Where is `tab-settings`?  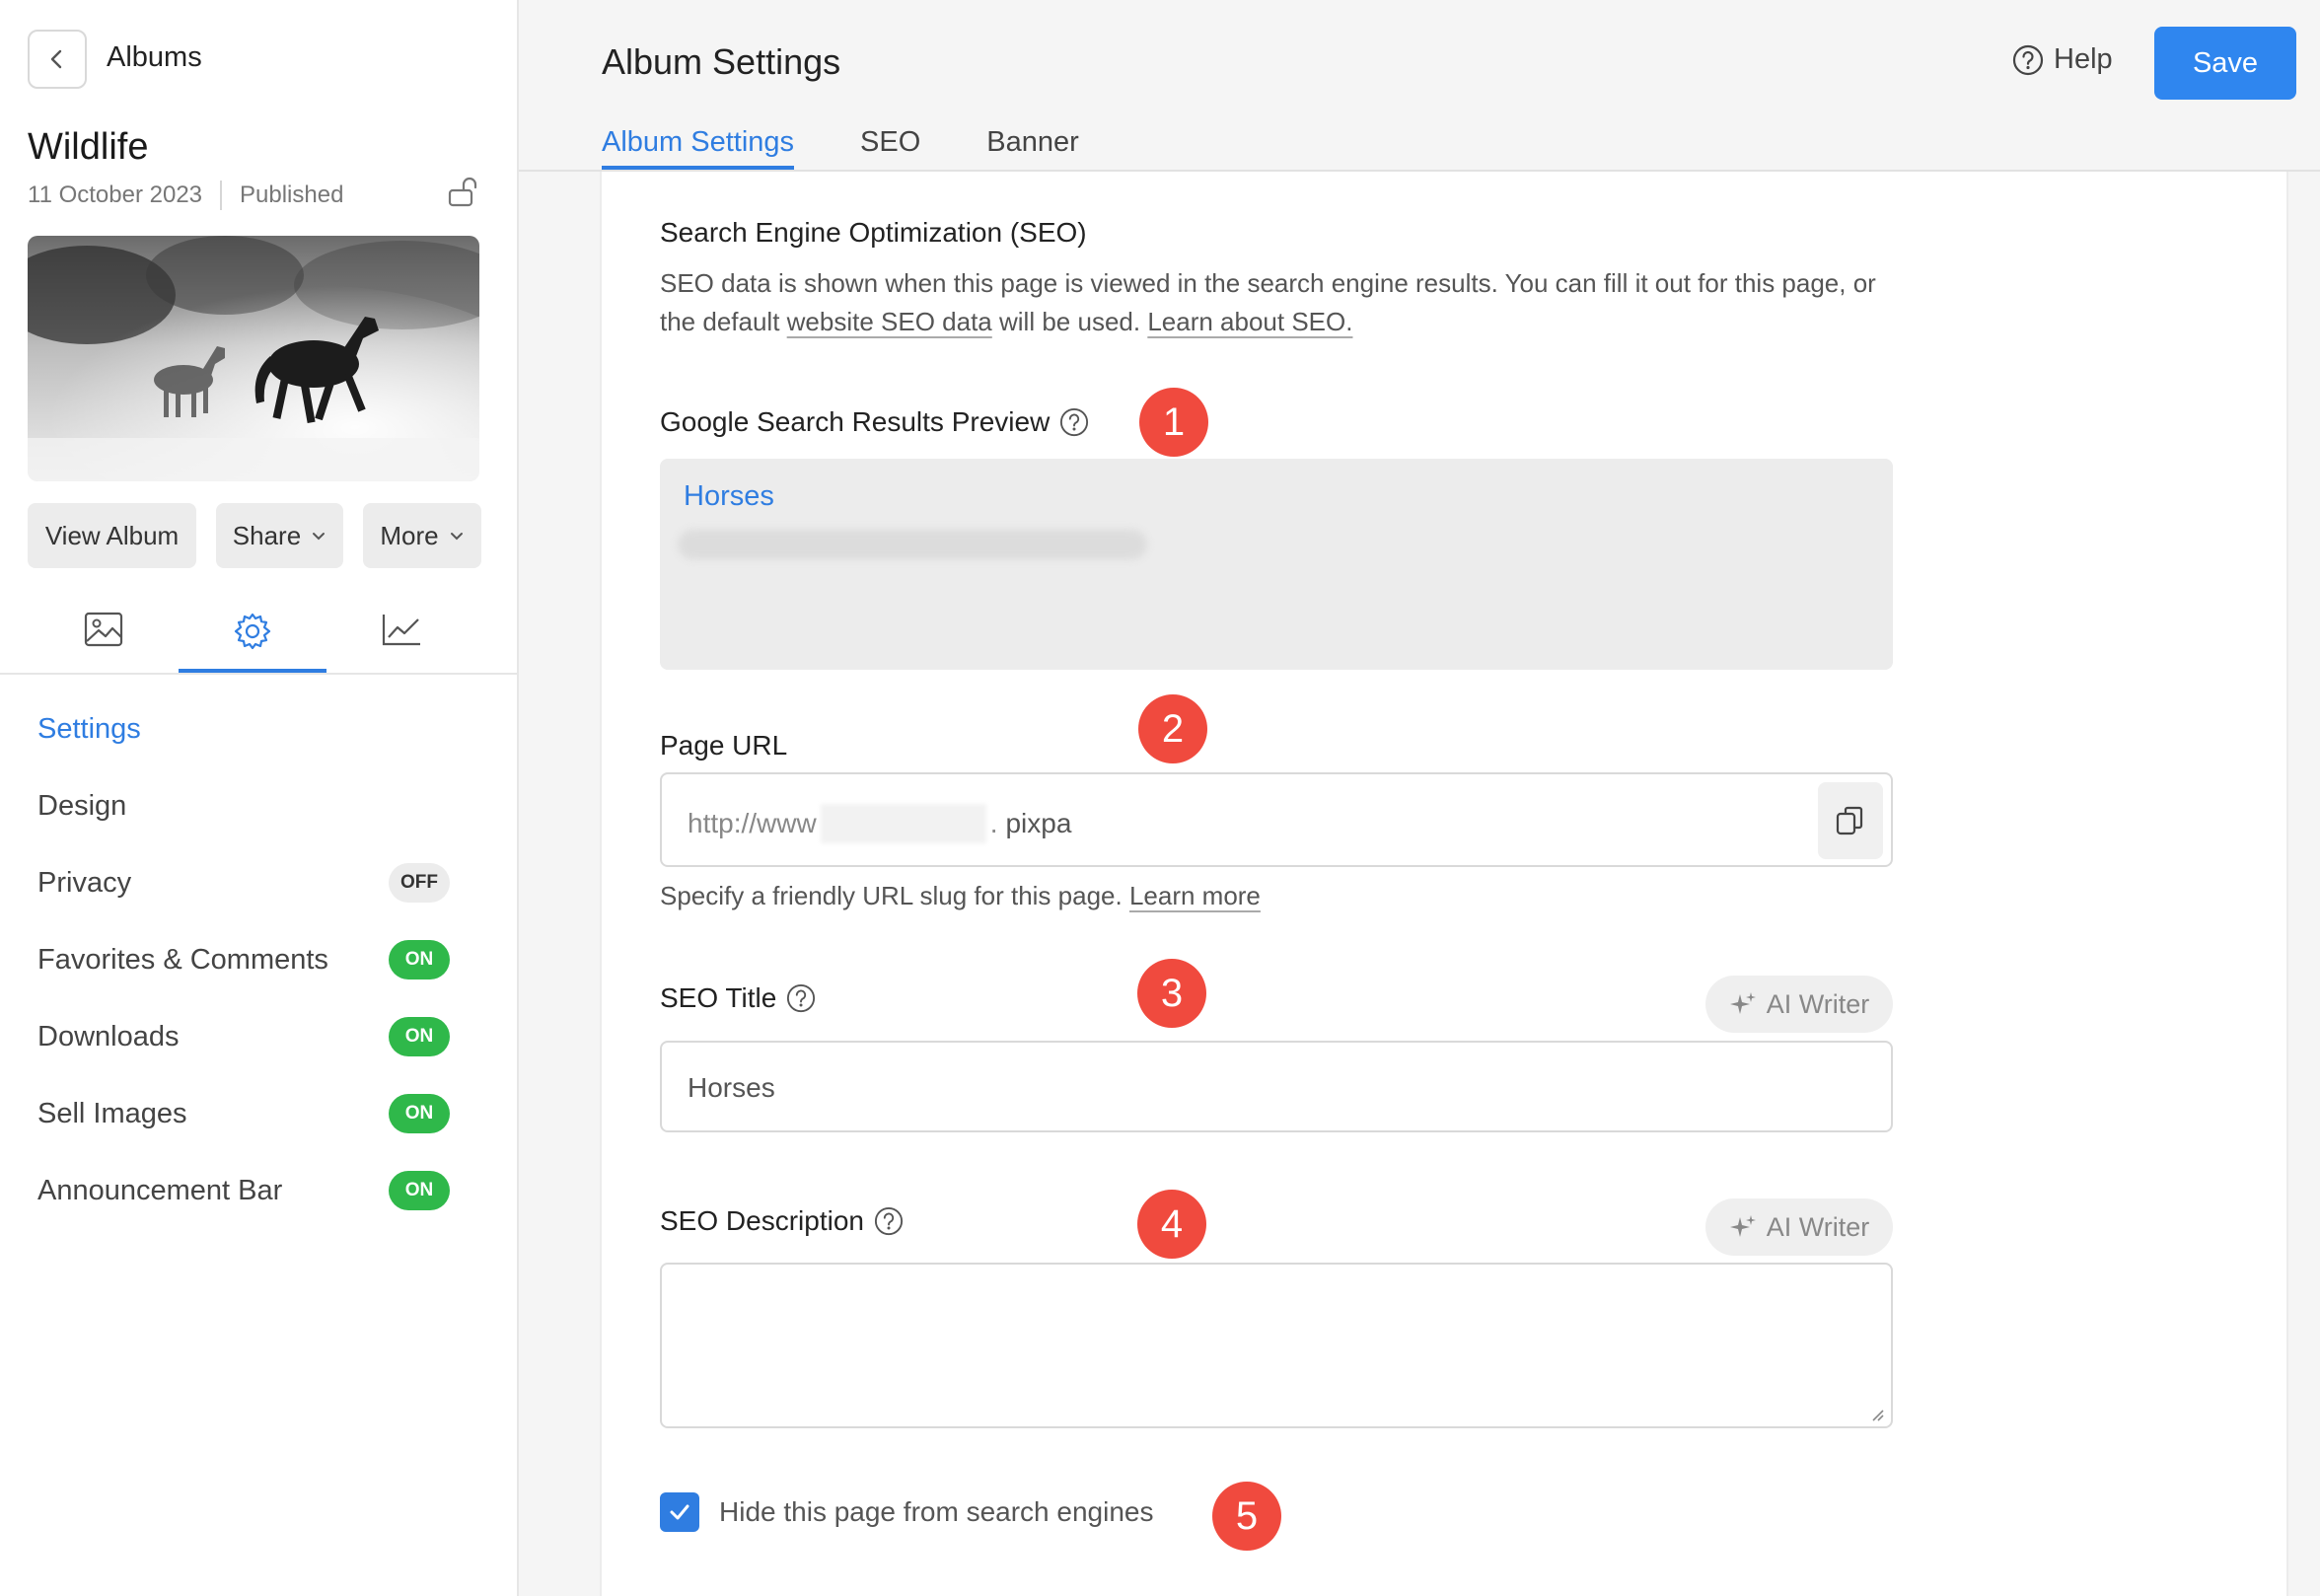 tab-settings is located at coordinates (252, 642).